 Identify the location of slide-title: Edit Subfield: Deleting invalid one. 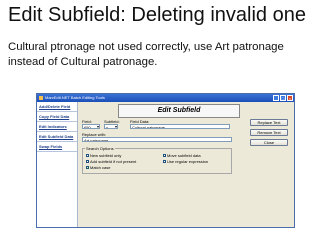
(157, 15).